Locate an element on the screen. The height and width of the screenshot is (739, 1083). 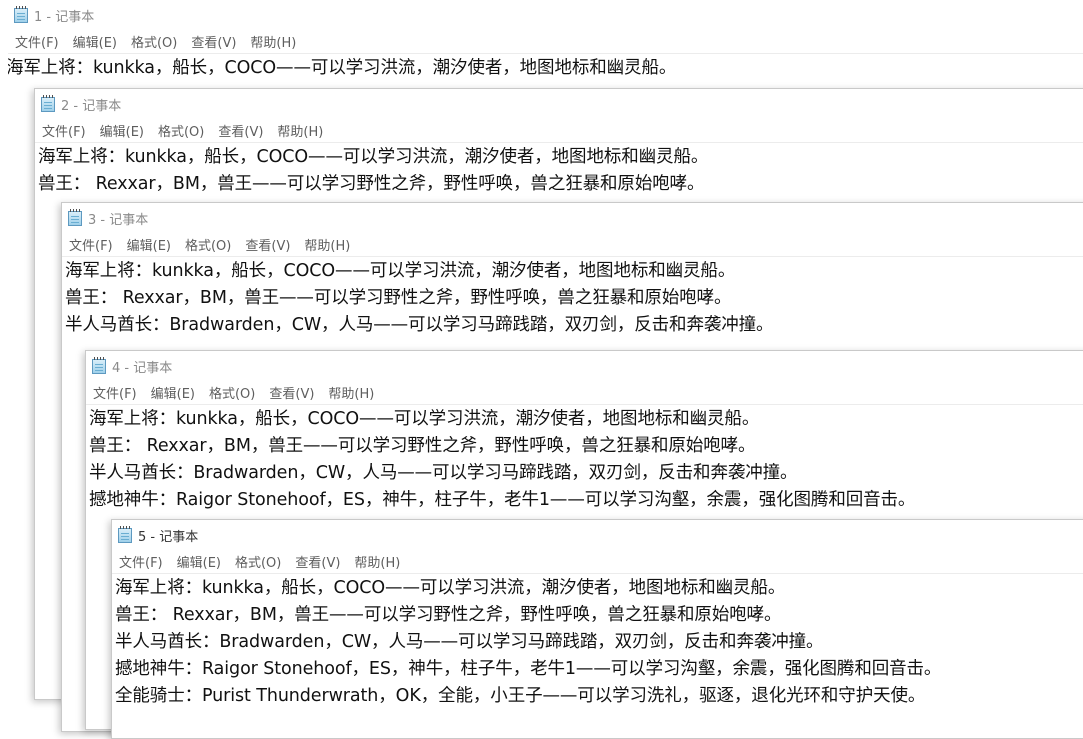
window-title: 5 - 记事本 is located at coordinates (168, 537).